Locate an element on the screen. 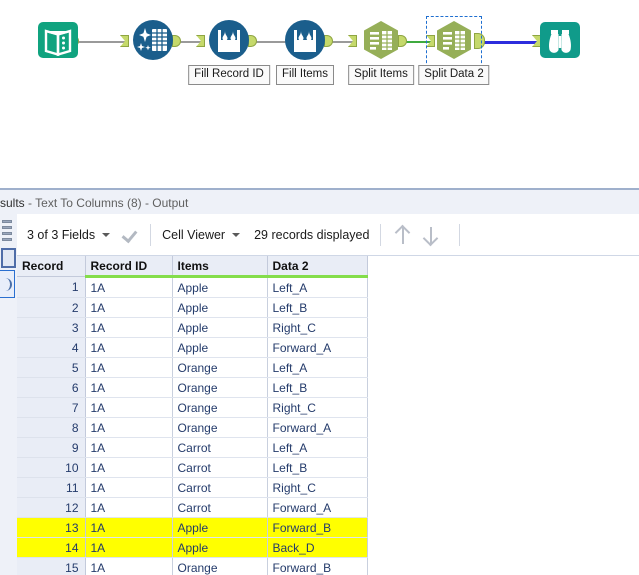 The width and height of the screenshot is (639, 575). cell-record: 12 is located at coordinates (51, 507).